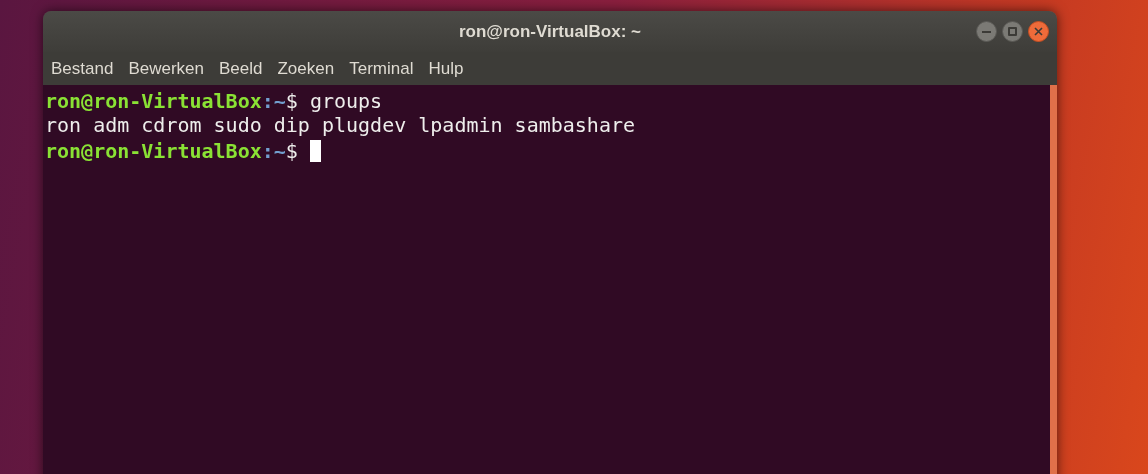 The width and height of the screenshot is (1148, 474). Describe the element at coordinates (241, 68) in the screenshot. I see `menu-item: Beeld` at that location.